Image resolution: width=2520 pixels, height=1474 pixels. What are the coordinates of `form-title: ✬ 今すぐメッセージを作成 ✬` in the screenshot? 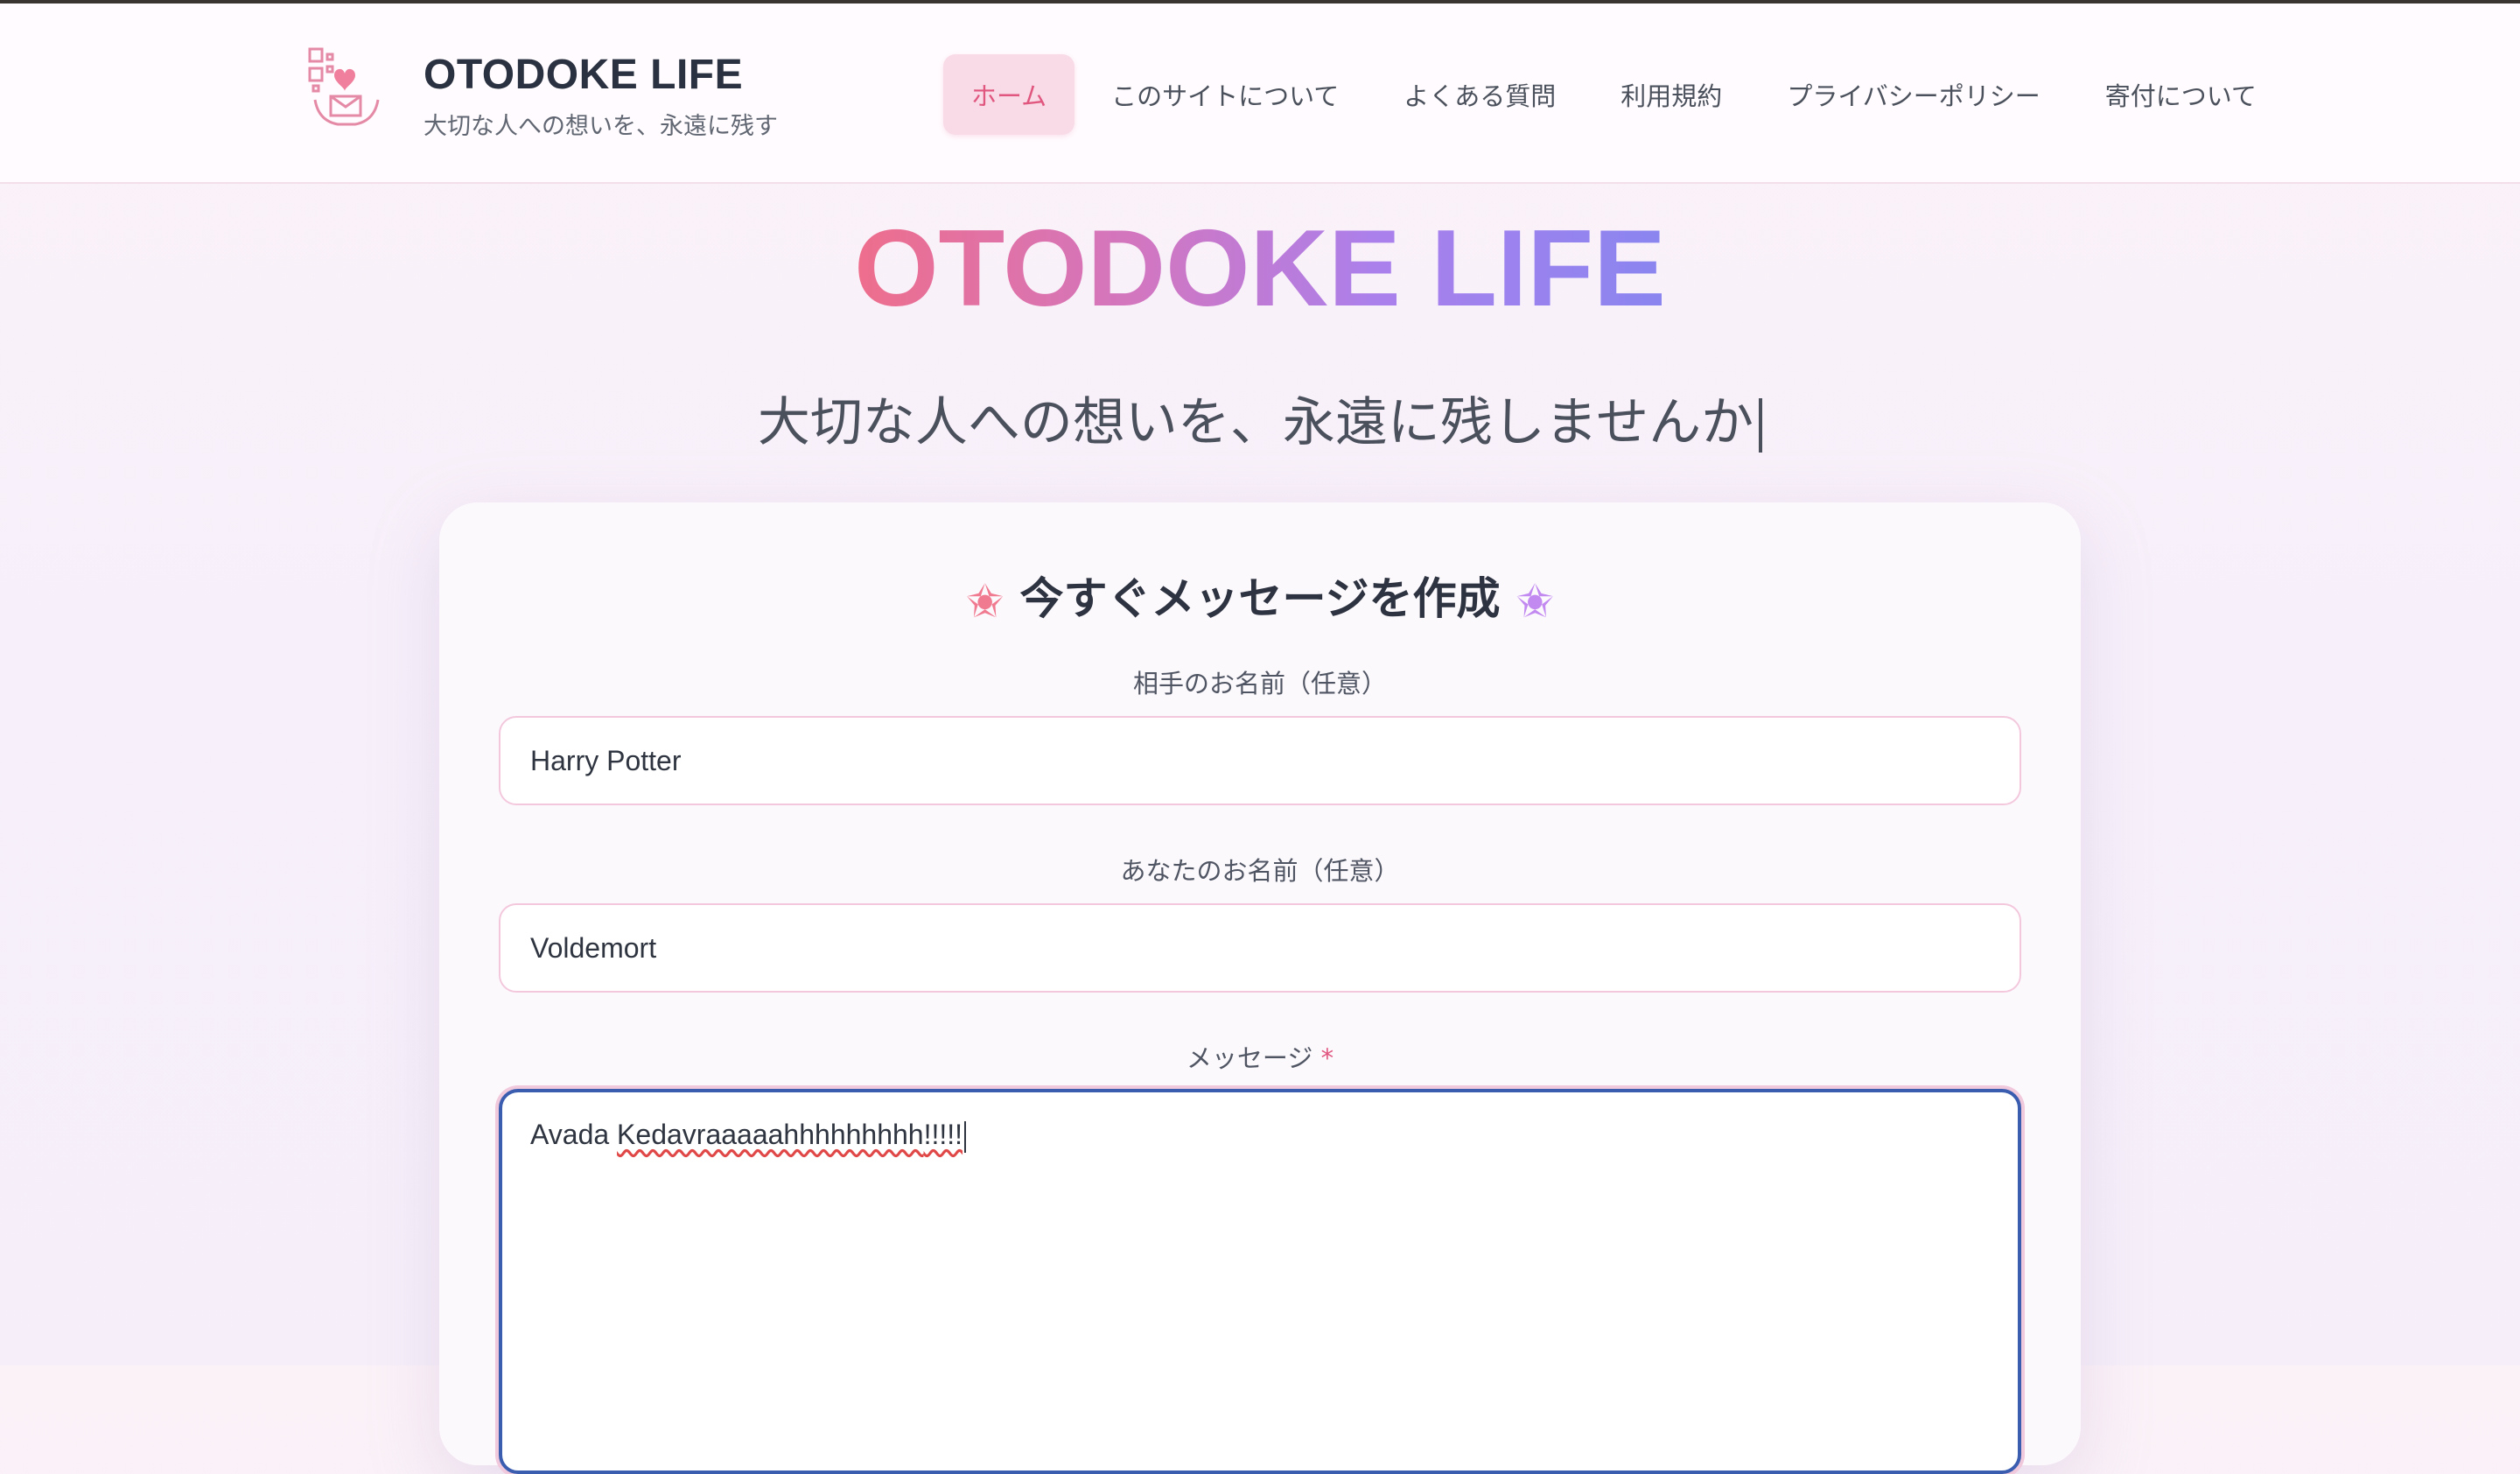 It's located at (1260, 596).